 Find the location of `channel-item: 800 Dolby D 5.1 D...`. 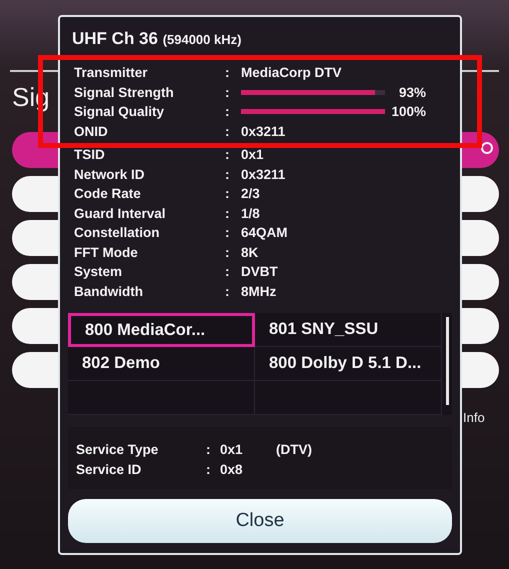

channel-item: 800 Dolby D 5.1 D... is located at coordinates (348, 364).